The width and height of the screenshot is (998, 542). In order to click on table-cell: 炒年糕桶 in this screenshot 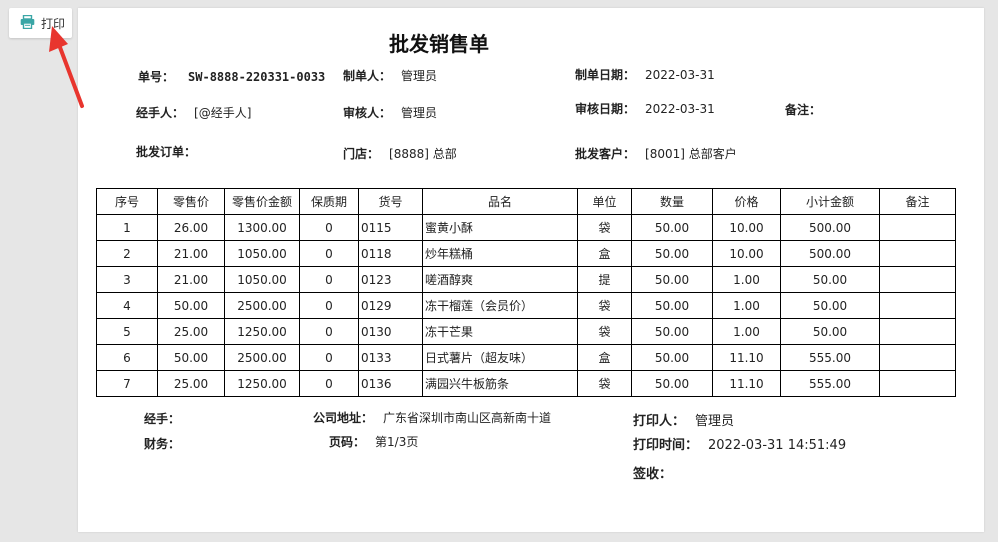, I will do `click(500, 253)`.